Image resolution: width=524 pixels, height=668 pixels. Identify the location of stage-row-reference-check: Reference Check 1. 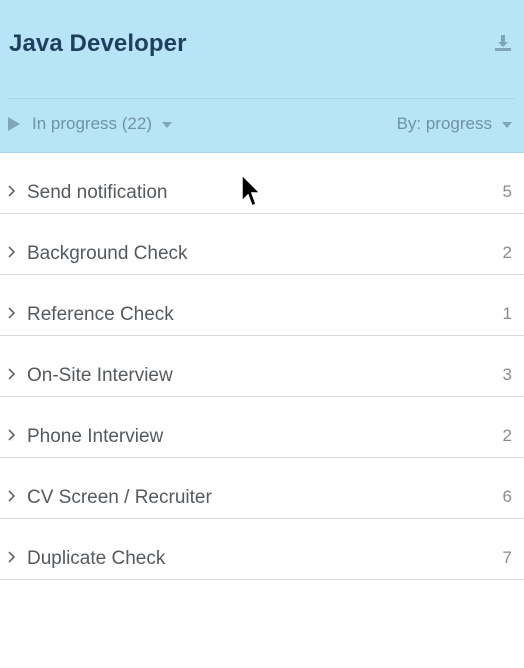
(262, 305).